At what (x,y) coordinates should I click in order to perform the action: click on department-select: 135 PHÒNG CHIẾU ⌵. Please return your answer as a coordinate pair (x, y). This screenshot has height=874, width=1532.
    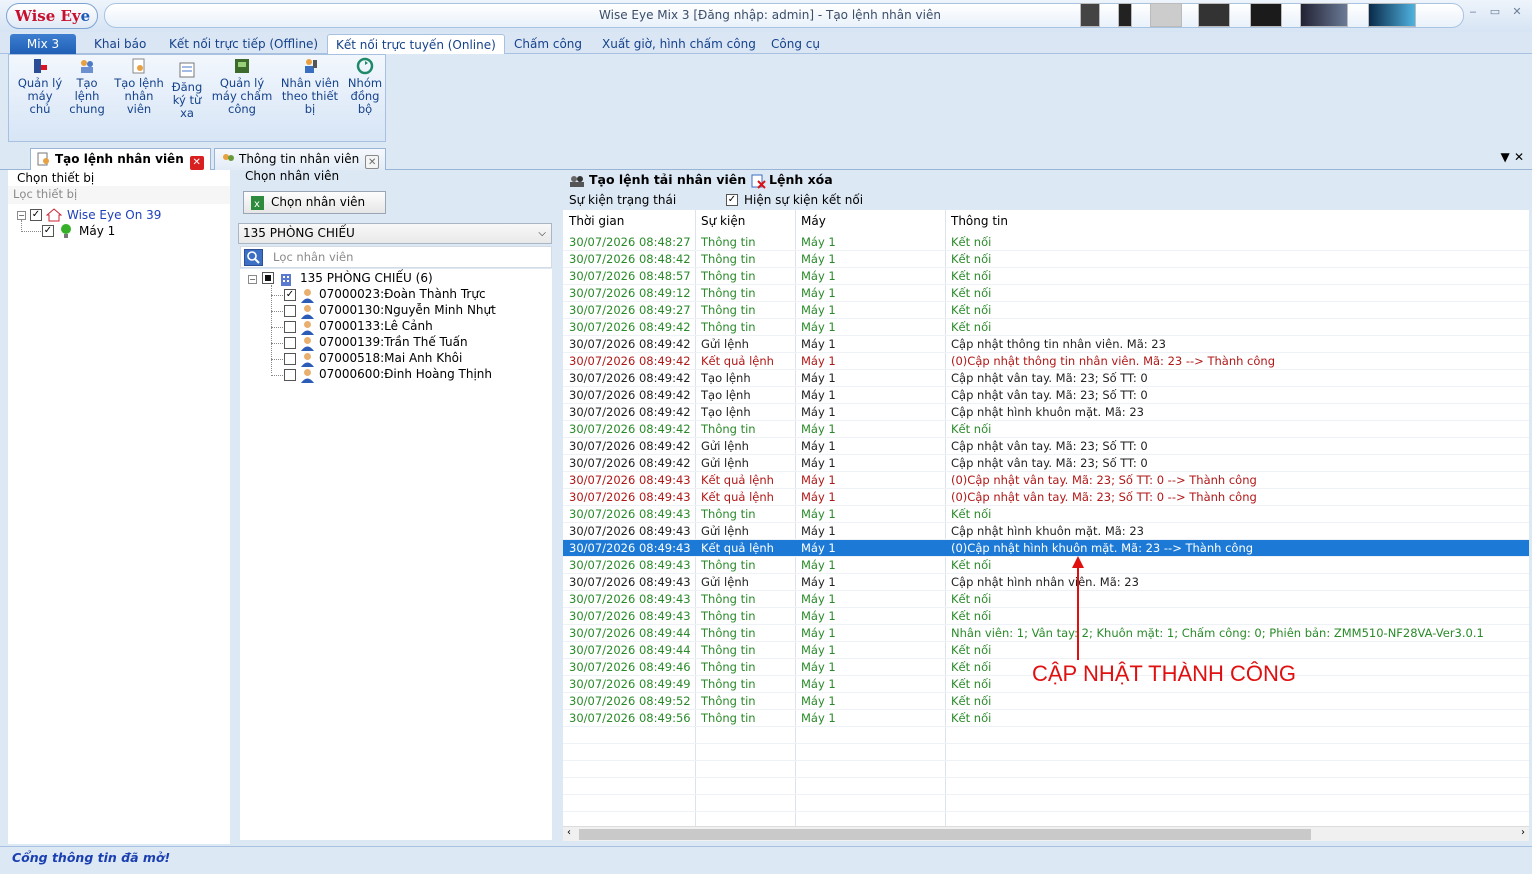
    Looking at the image, I should click on (395, 233).